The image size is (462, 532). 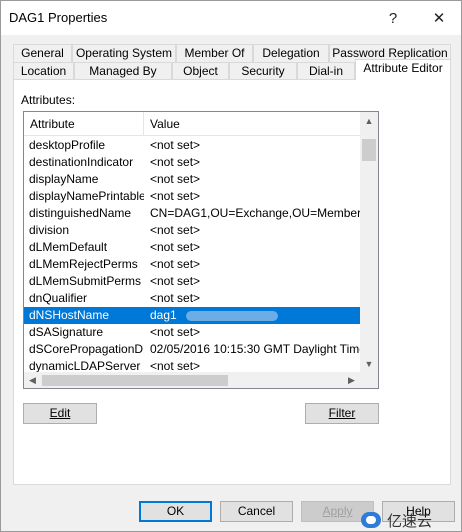 What do you see at coordinates (81, 162) in the screenshot?
I see `attribute-name: destinationIndicator` at bounding box center [81, 162].